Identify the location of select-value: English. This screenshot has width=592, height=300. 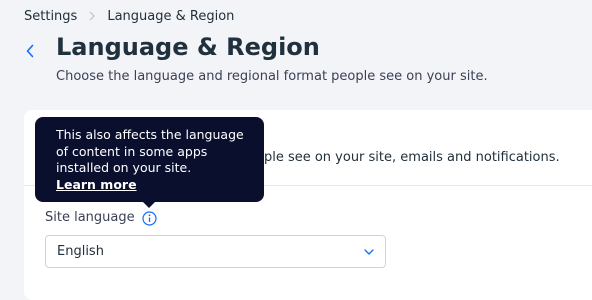
(80, 251).